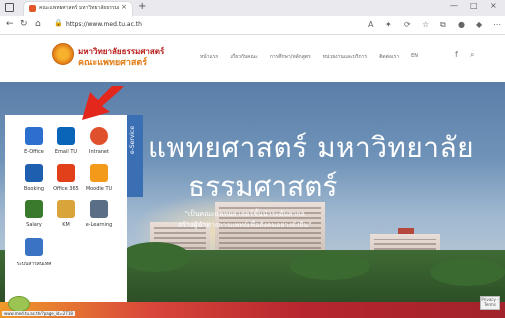 This screenshot has width=505, height=318. I want to click on lock-icon: 🔒, so click(58, 23).